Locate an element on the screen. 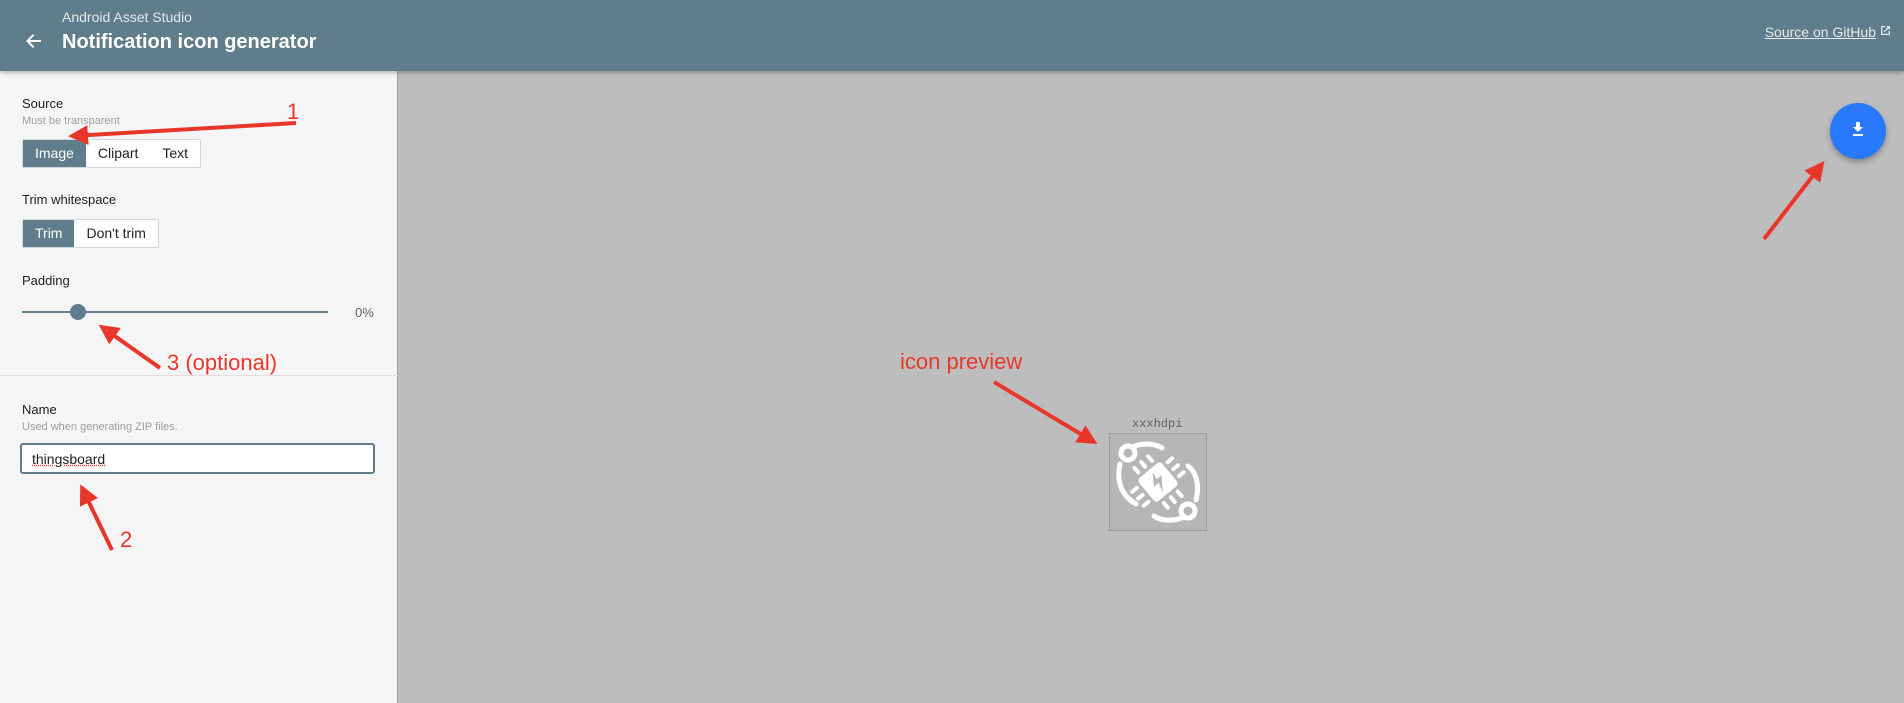 This screenshot has height=703, width=1904. name-input is located at coordinates (197, 458).